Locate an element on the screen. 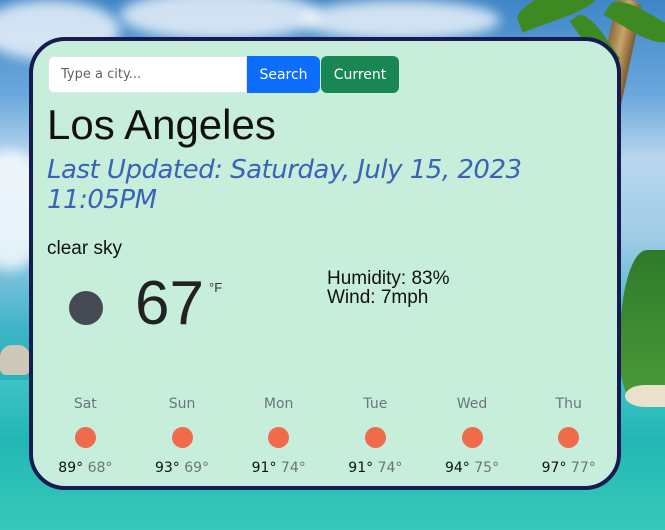  current-temperature: 67 is located at coordinates (169, 303).